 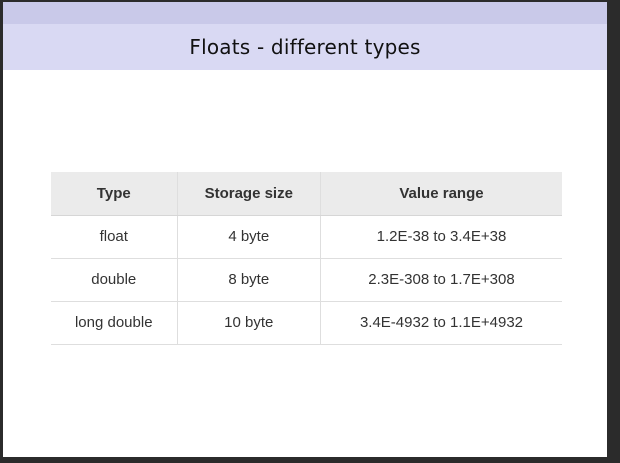 I want to click on cell-storage-size: 8 byte, so click(x=249, y=280).